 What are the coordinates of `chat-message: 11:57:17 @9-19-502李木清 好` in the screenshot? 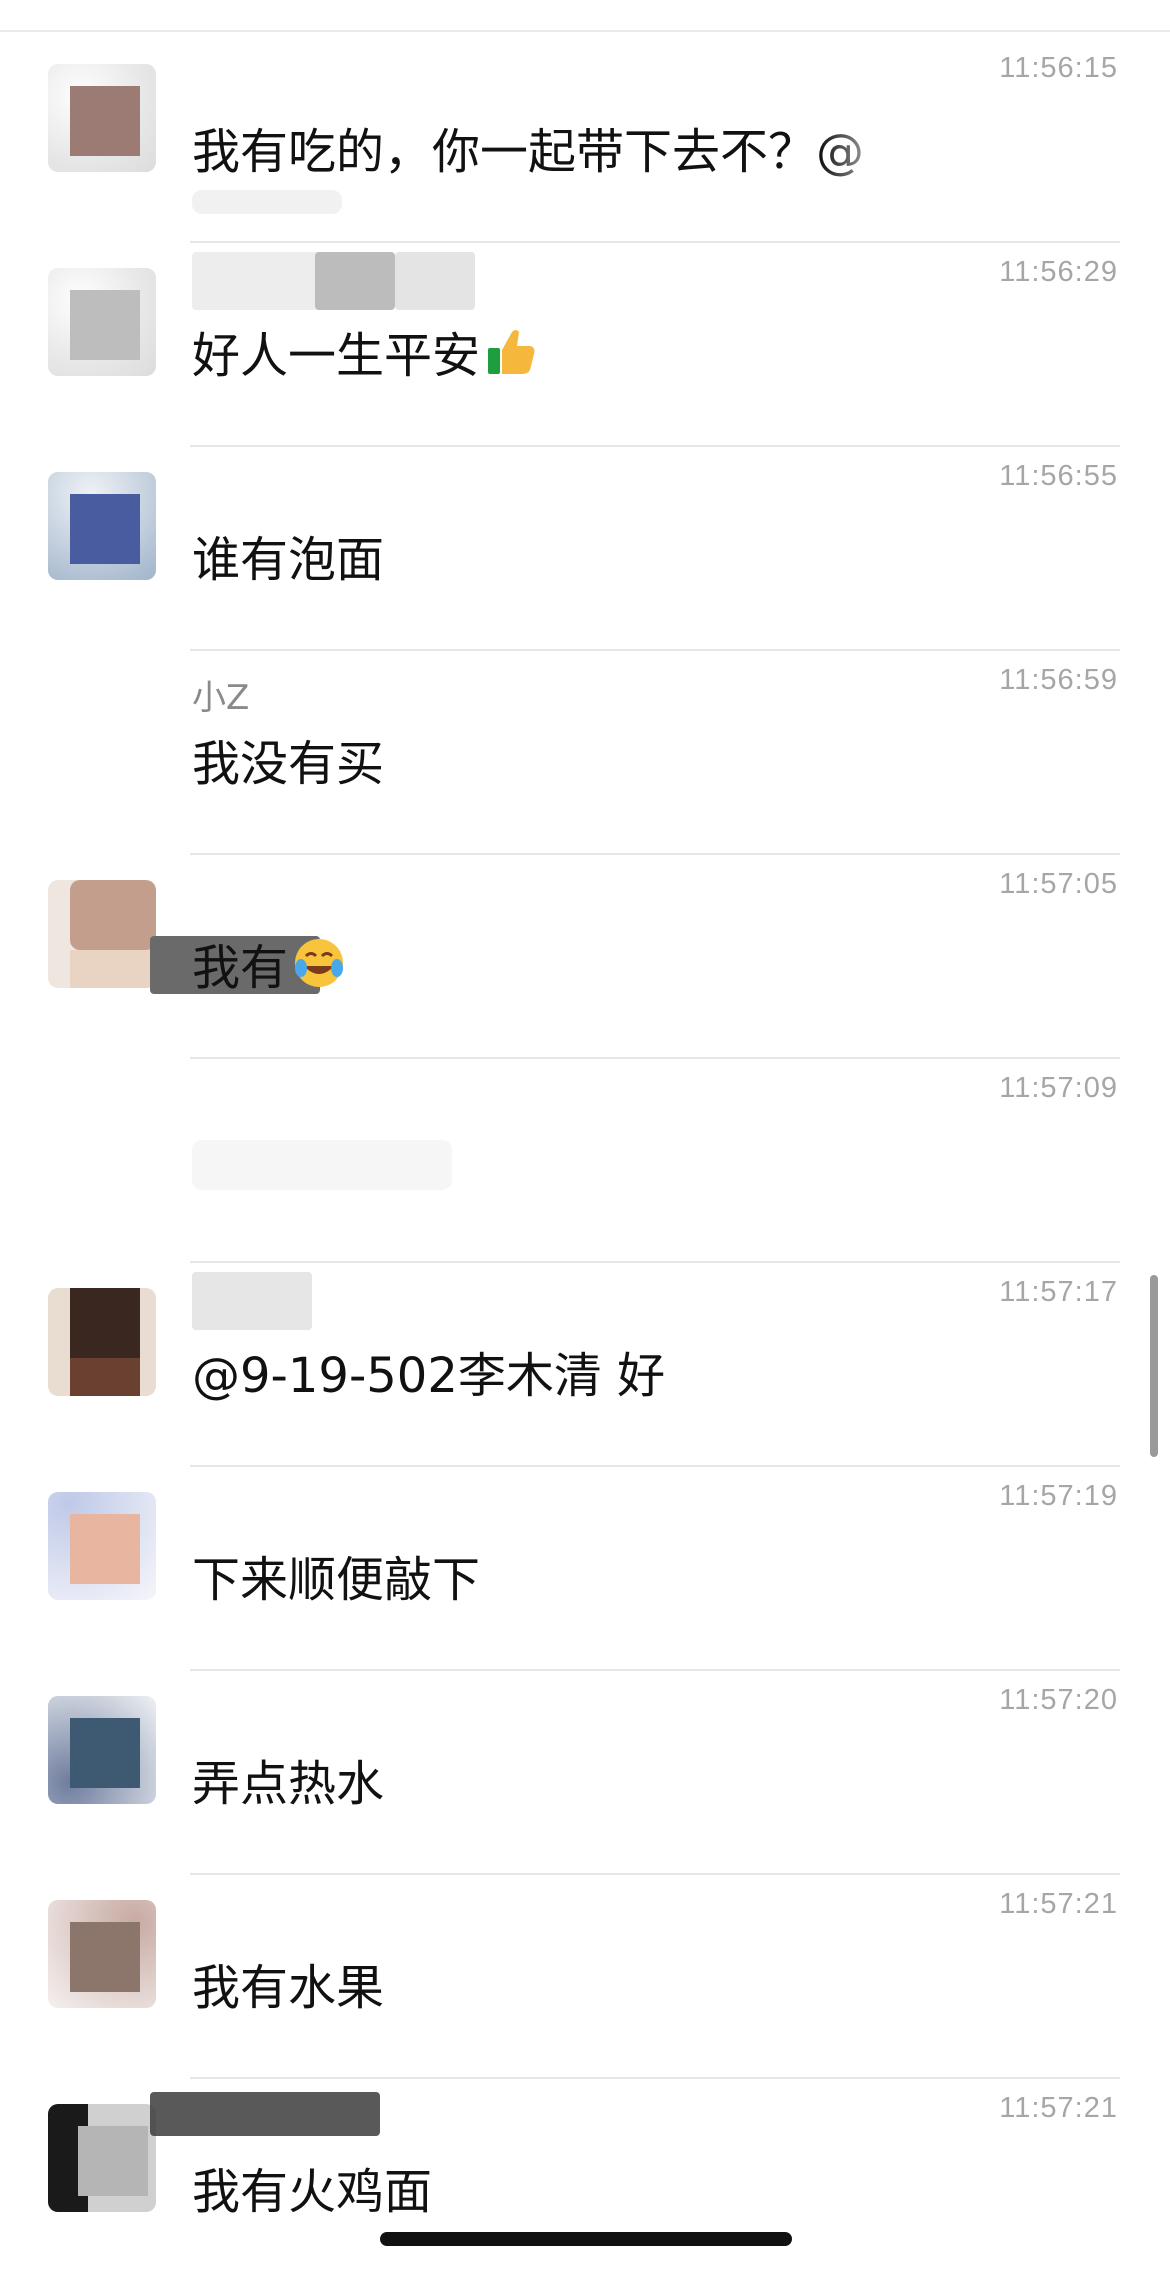 It's located at (585, 1365).